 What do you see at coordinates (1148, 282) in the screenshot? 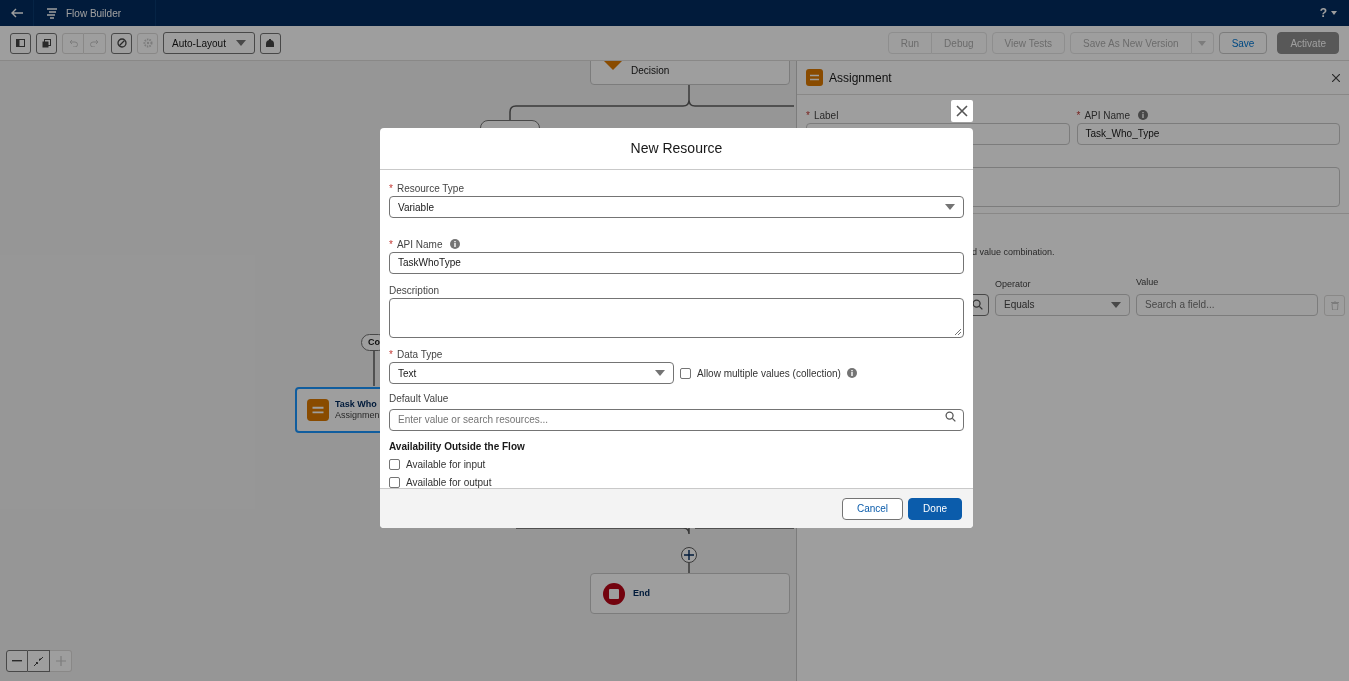
I see `field-label: Value` at bounding box center [1148, 282].